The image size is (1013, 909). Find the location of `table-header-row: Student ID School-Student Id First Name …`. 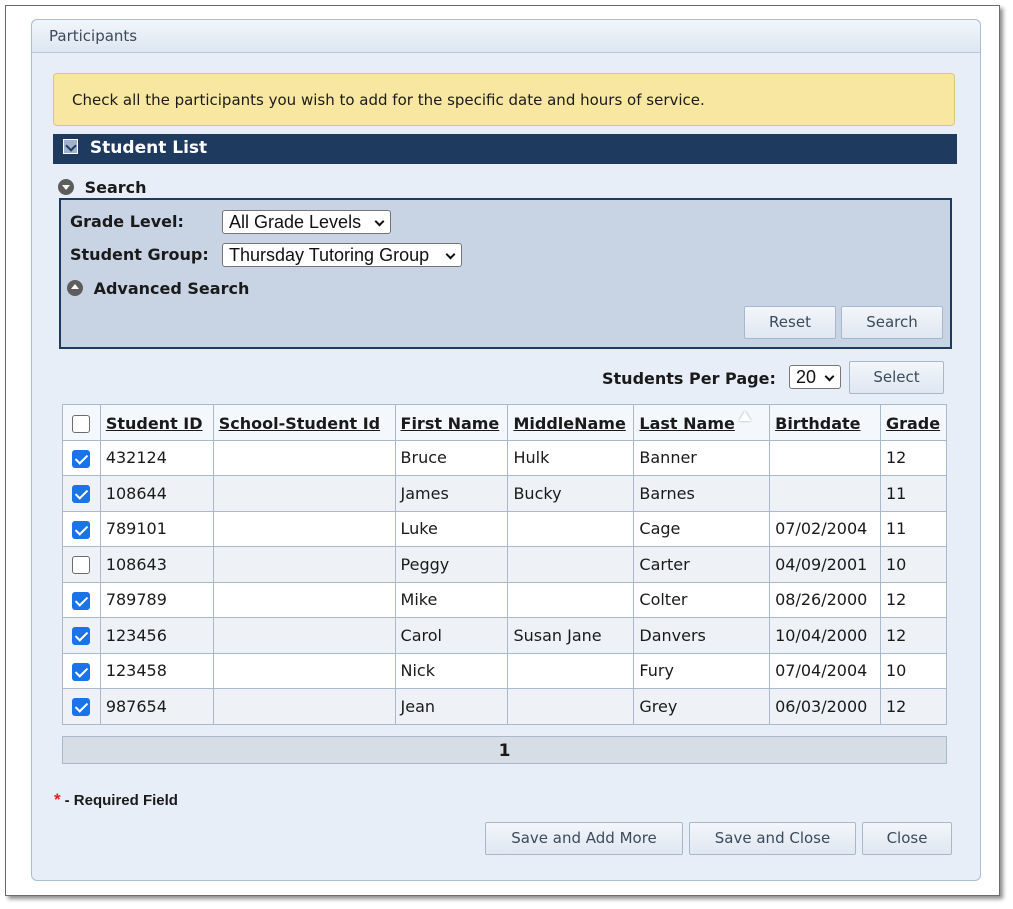

table-header-row: Student ID School-Student Id First Name … is located at coordinates (505, 422).